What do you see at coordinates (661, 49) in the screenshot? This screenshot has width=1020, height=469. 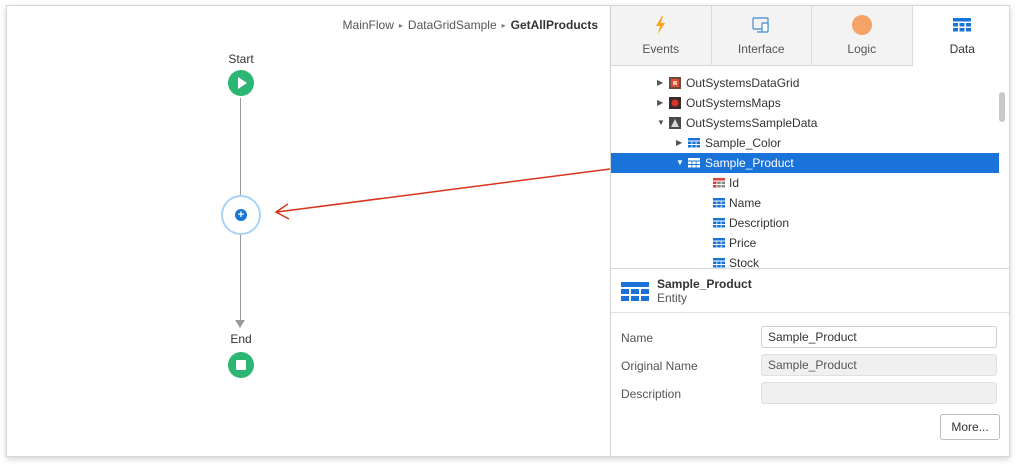 I see `tab-events-label: Events` at bounding box center [661, 49].